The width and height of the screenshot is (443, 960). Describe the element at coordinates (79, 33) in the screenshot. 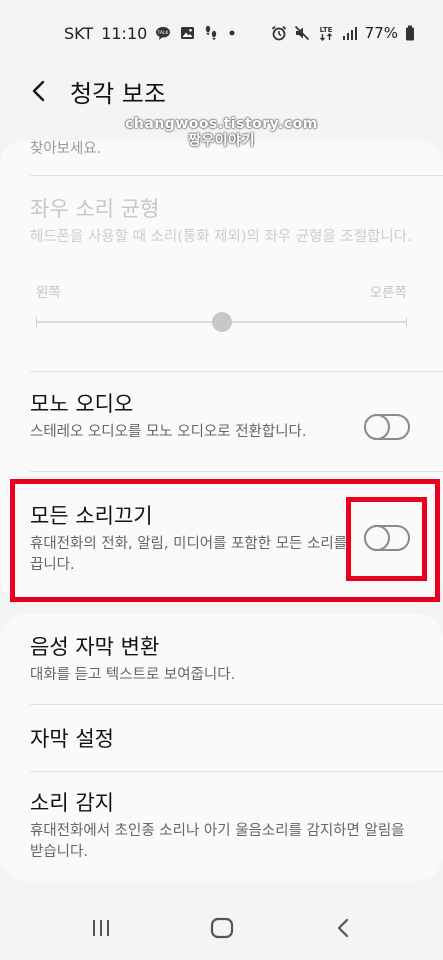

I see `carrier-label: SKT` at that location.